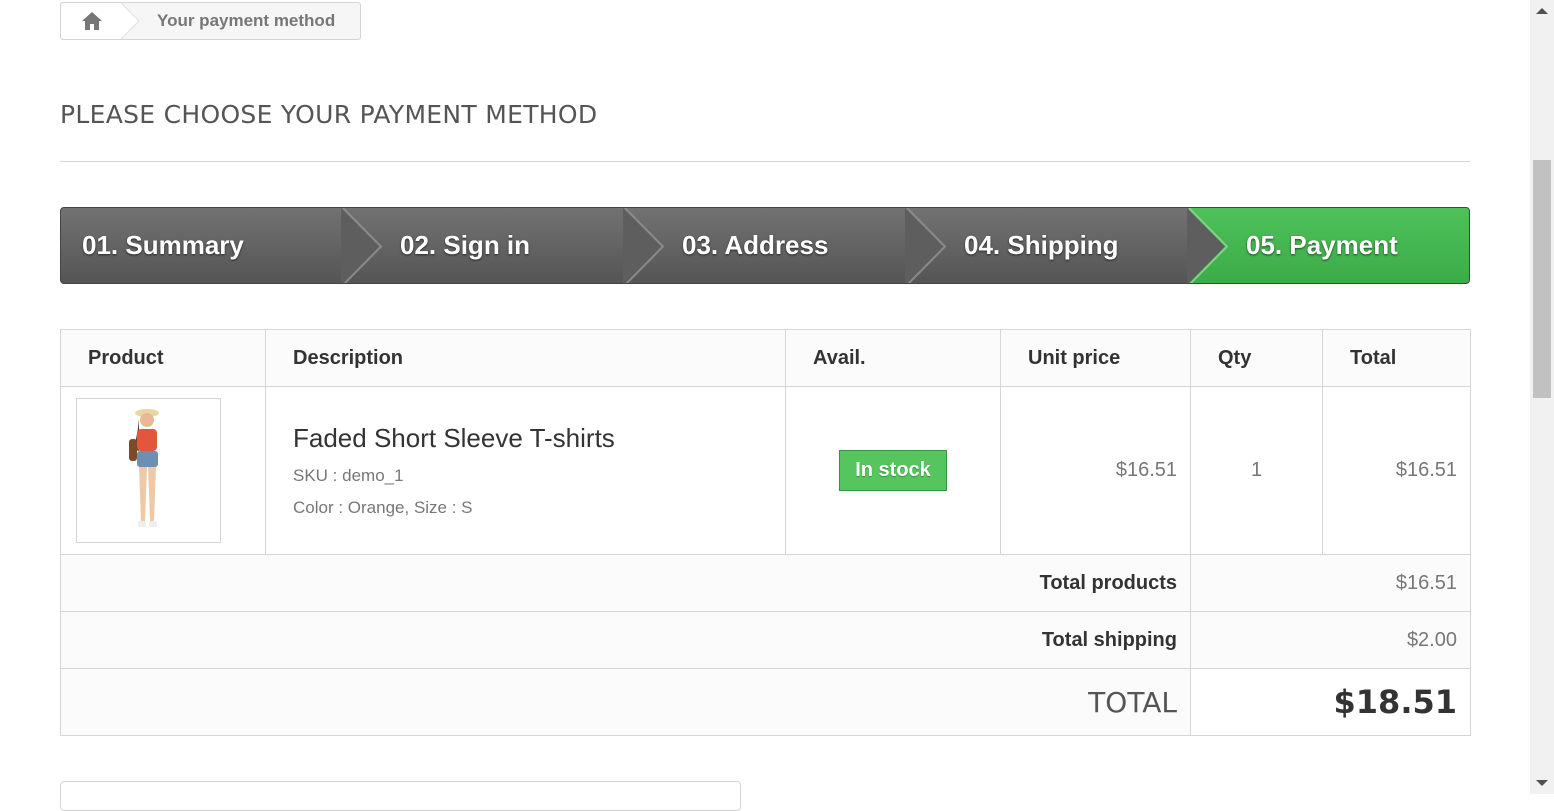  I want to click on step-payment: 05. Payment, so click(1322, 245).